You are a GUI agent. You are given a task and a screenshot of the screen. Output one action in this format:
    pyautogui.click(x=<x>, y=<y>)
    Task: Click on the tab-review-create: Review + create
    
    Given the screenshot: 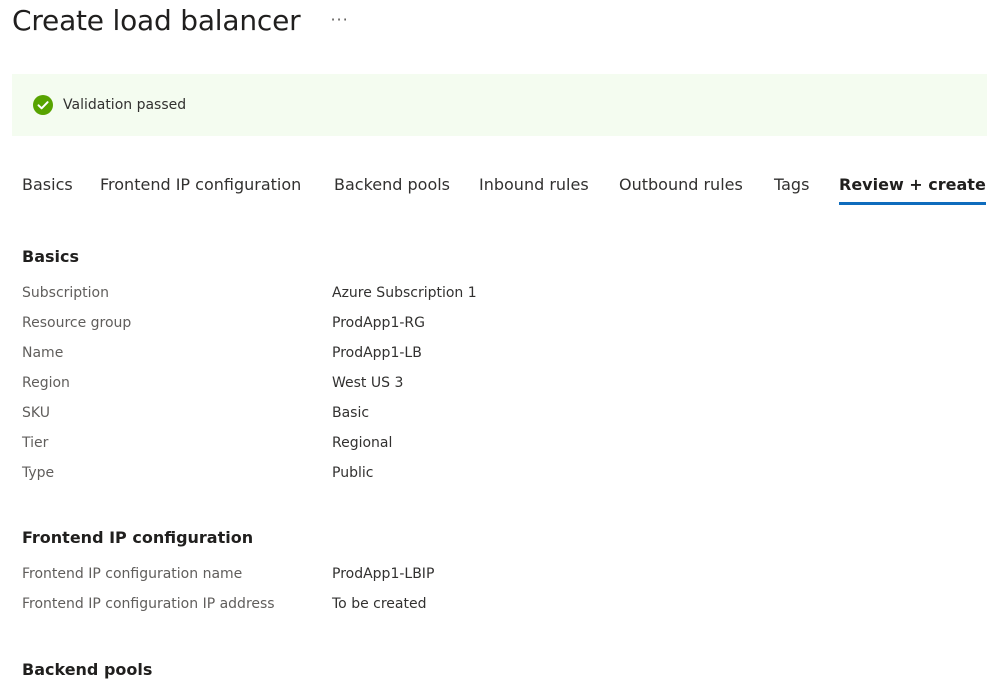 What is the action you would take?
    pyautogui.click(x=912, y=190)
    